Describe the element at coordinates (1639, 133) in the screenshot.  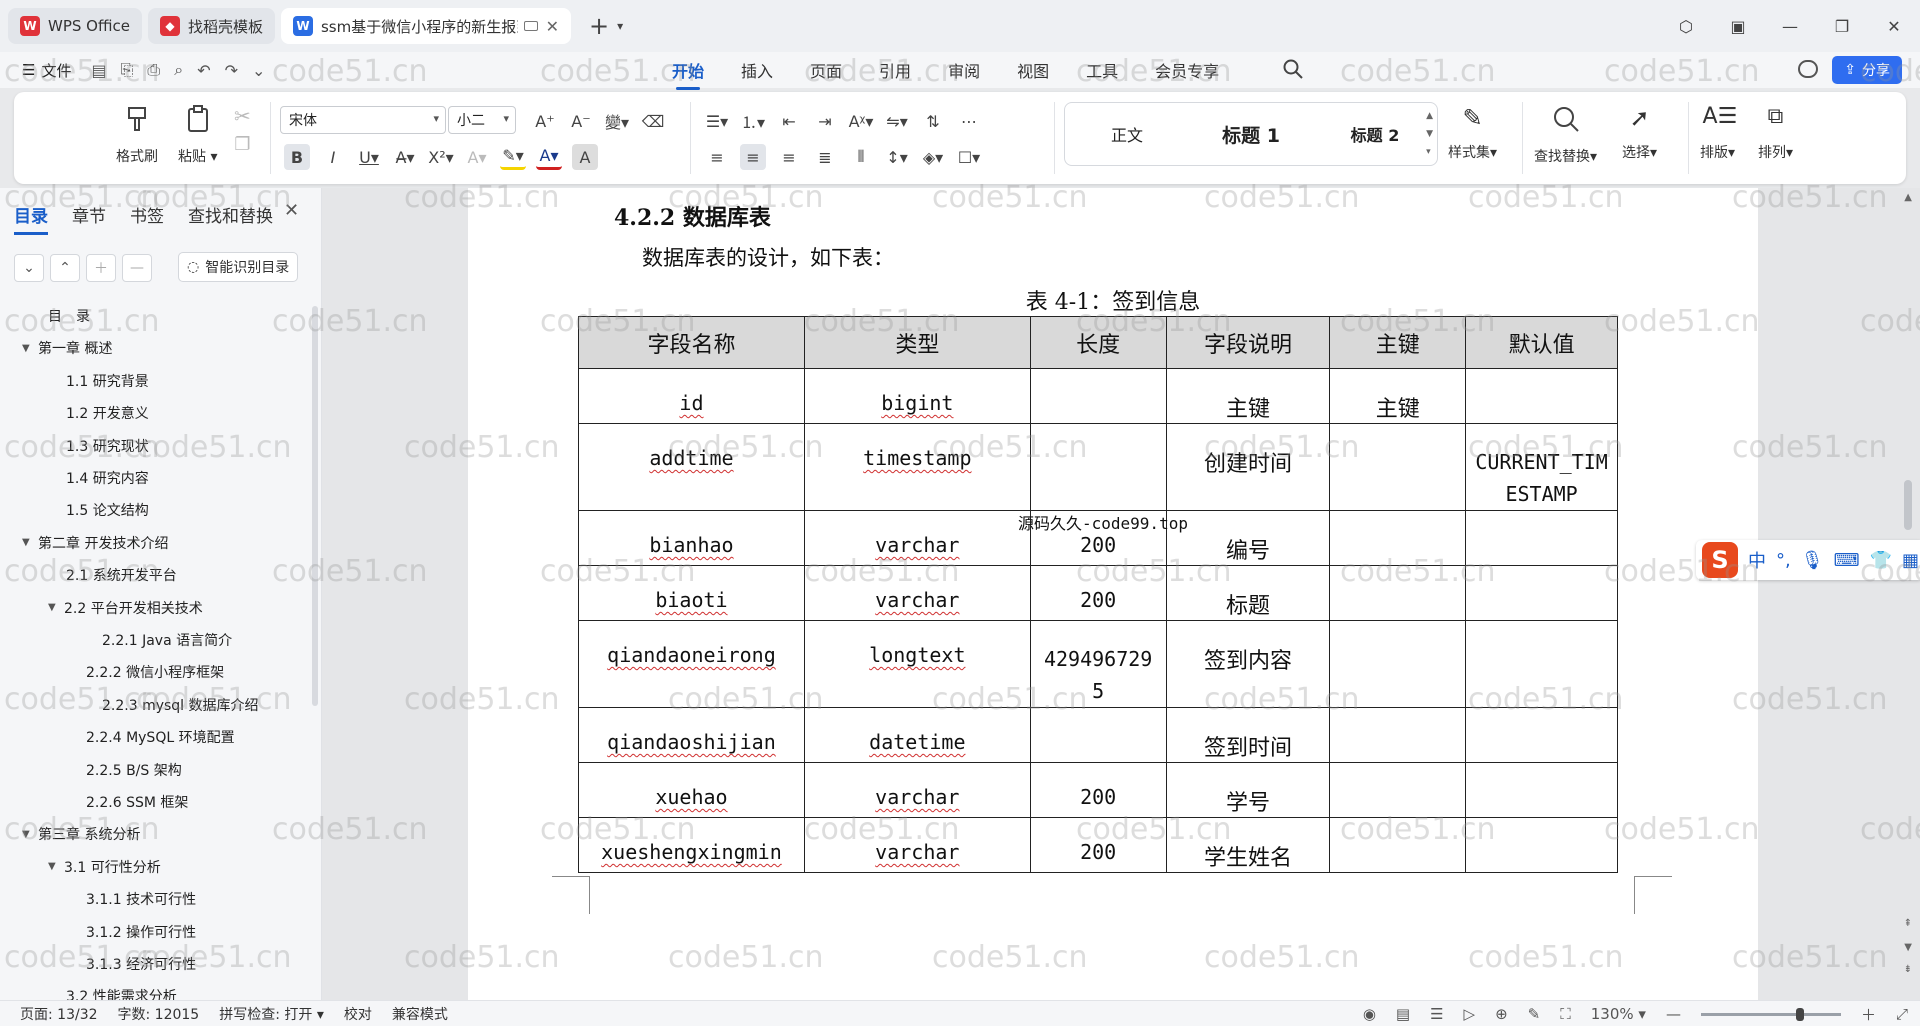
I see `select-button: ➚ 选择▾` at that location.